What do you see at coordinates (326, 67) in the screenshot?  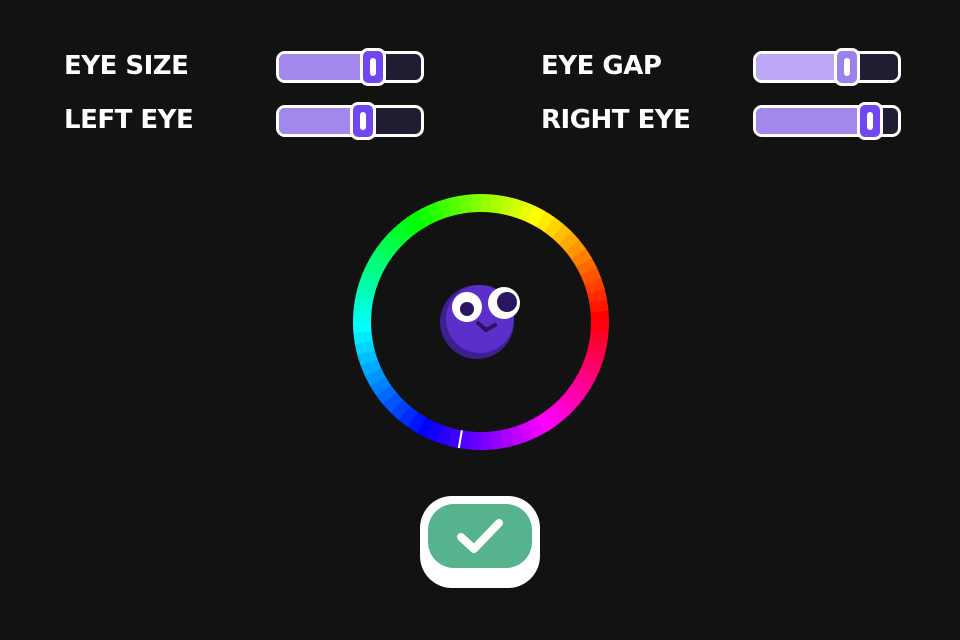 I see `eye-size-slider-fill` at bounding box center [326, 67].